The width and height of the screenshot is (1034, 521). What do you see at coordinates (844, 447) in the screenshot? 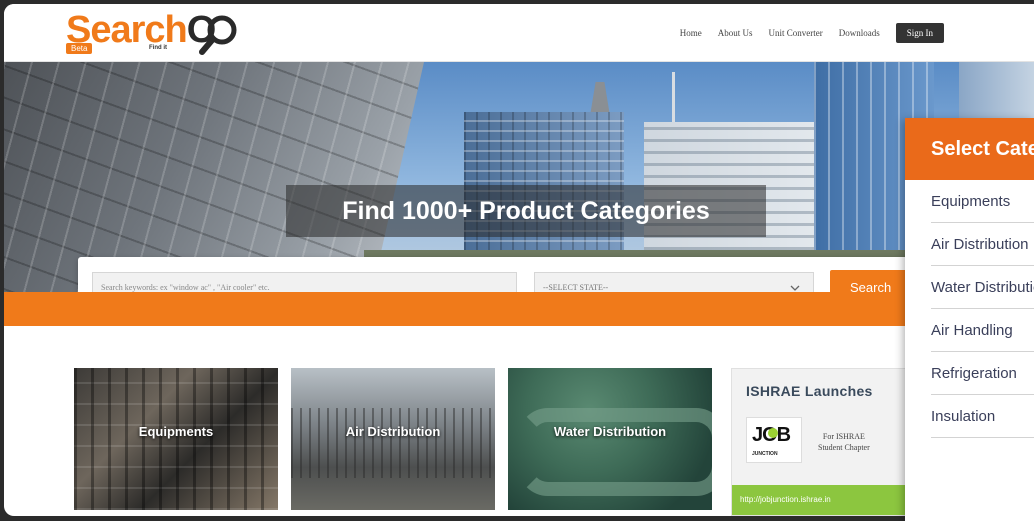
I see `promo-line: Student Chapter` at bounding box center [844, 447].